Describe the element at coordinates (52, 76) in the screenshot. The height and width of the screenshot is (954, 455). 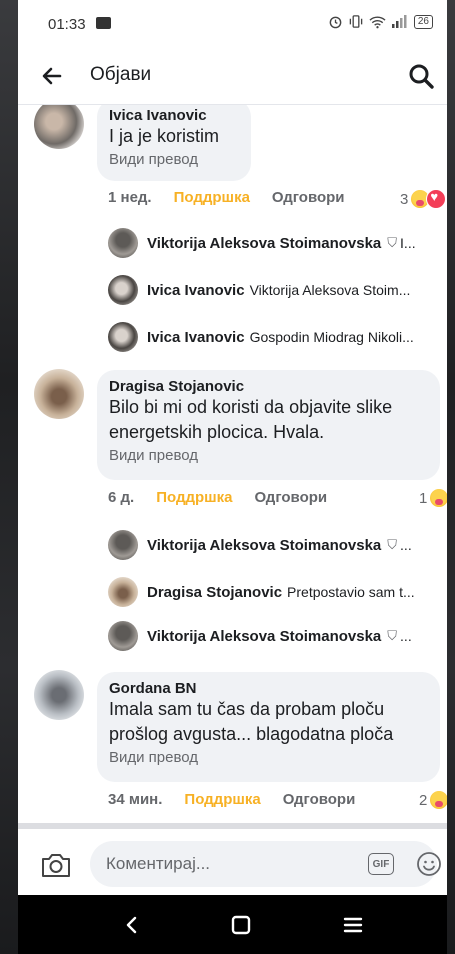
I see `arrow-left-icon` at that location.